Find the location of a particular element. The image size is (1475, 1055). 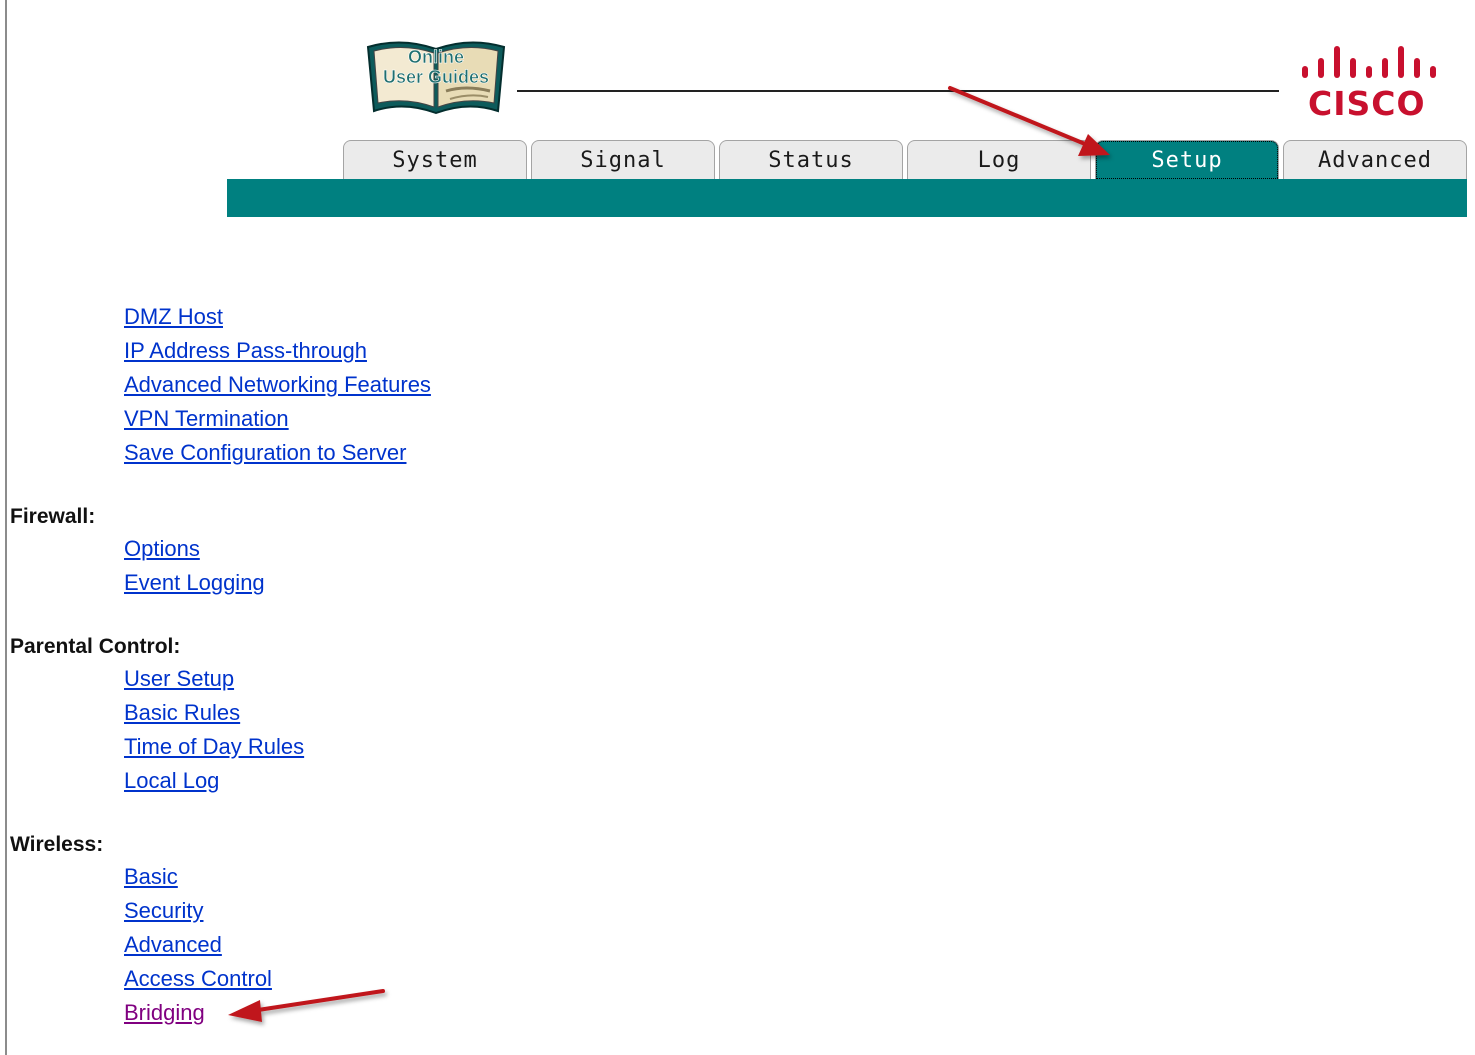

tab-signal: Signal is located at coordinates (623, 160).